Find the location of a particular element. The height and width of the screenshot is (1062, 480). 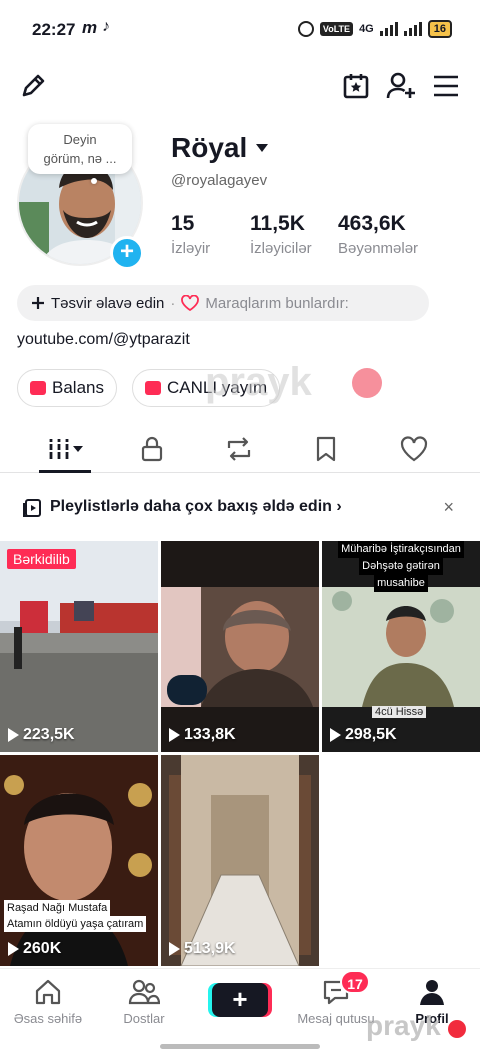

pinned-badge: Bərkidilib is located at coordinates (41, 559).